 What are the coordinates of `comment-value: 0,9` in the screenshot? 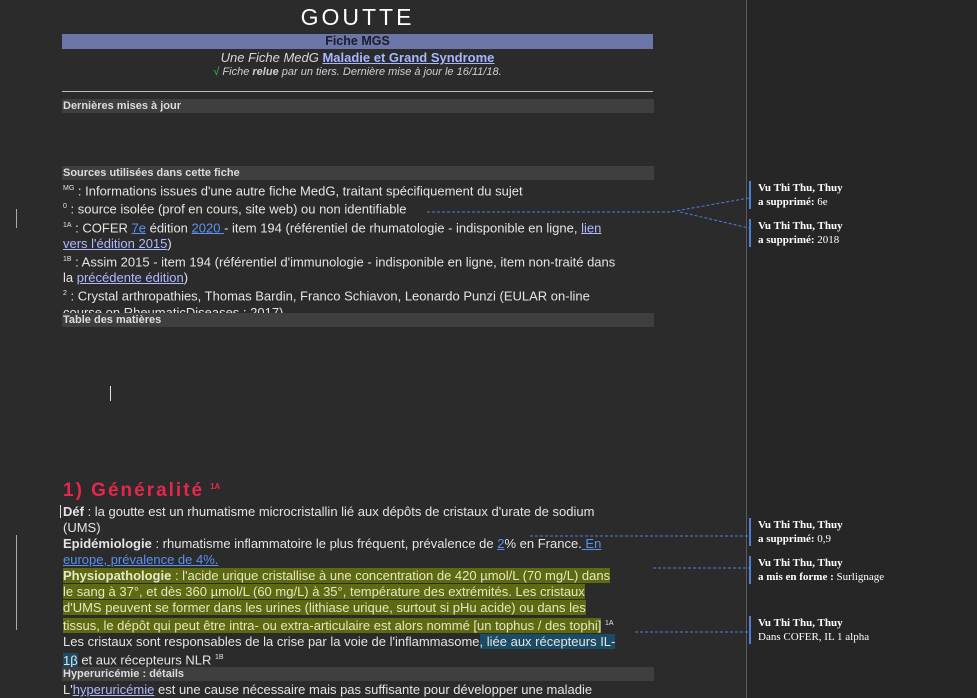 It's located at (823, 539).